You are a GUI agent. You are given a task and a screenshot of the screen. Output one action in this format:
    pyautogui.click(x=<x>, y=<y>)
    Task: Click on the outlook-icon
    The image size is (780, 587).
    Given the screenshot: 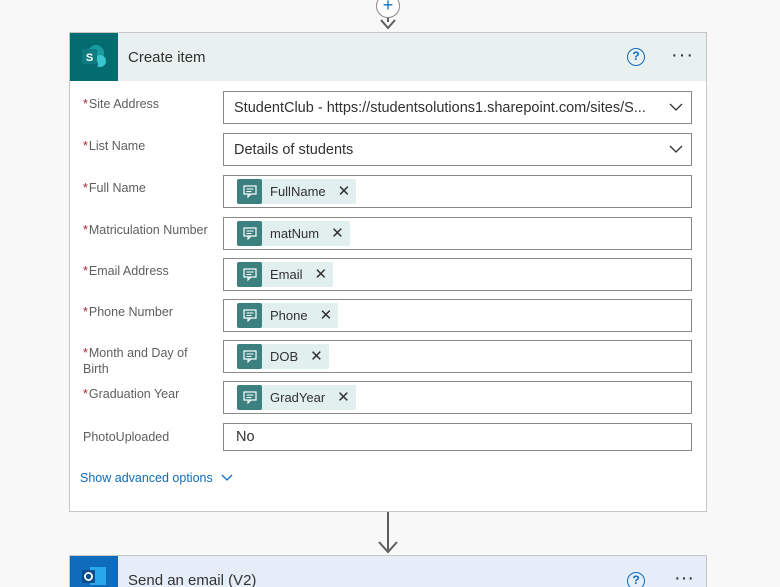 What is the action you would take?
    pyautogui.click(x=94, y=571)
    